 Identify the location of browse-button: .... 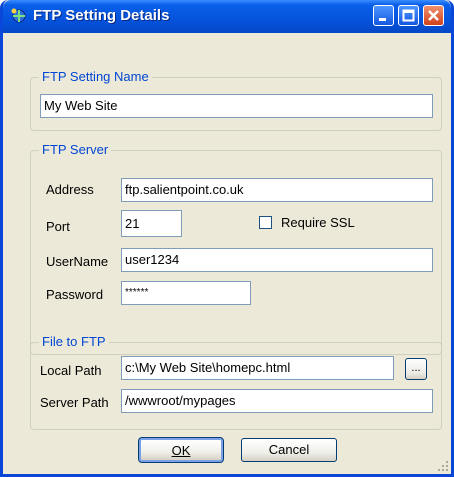
(416, 369).